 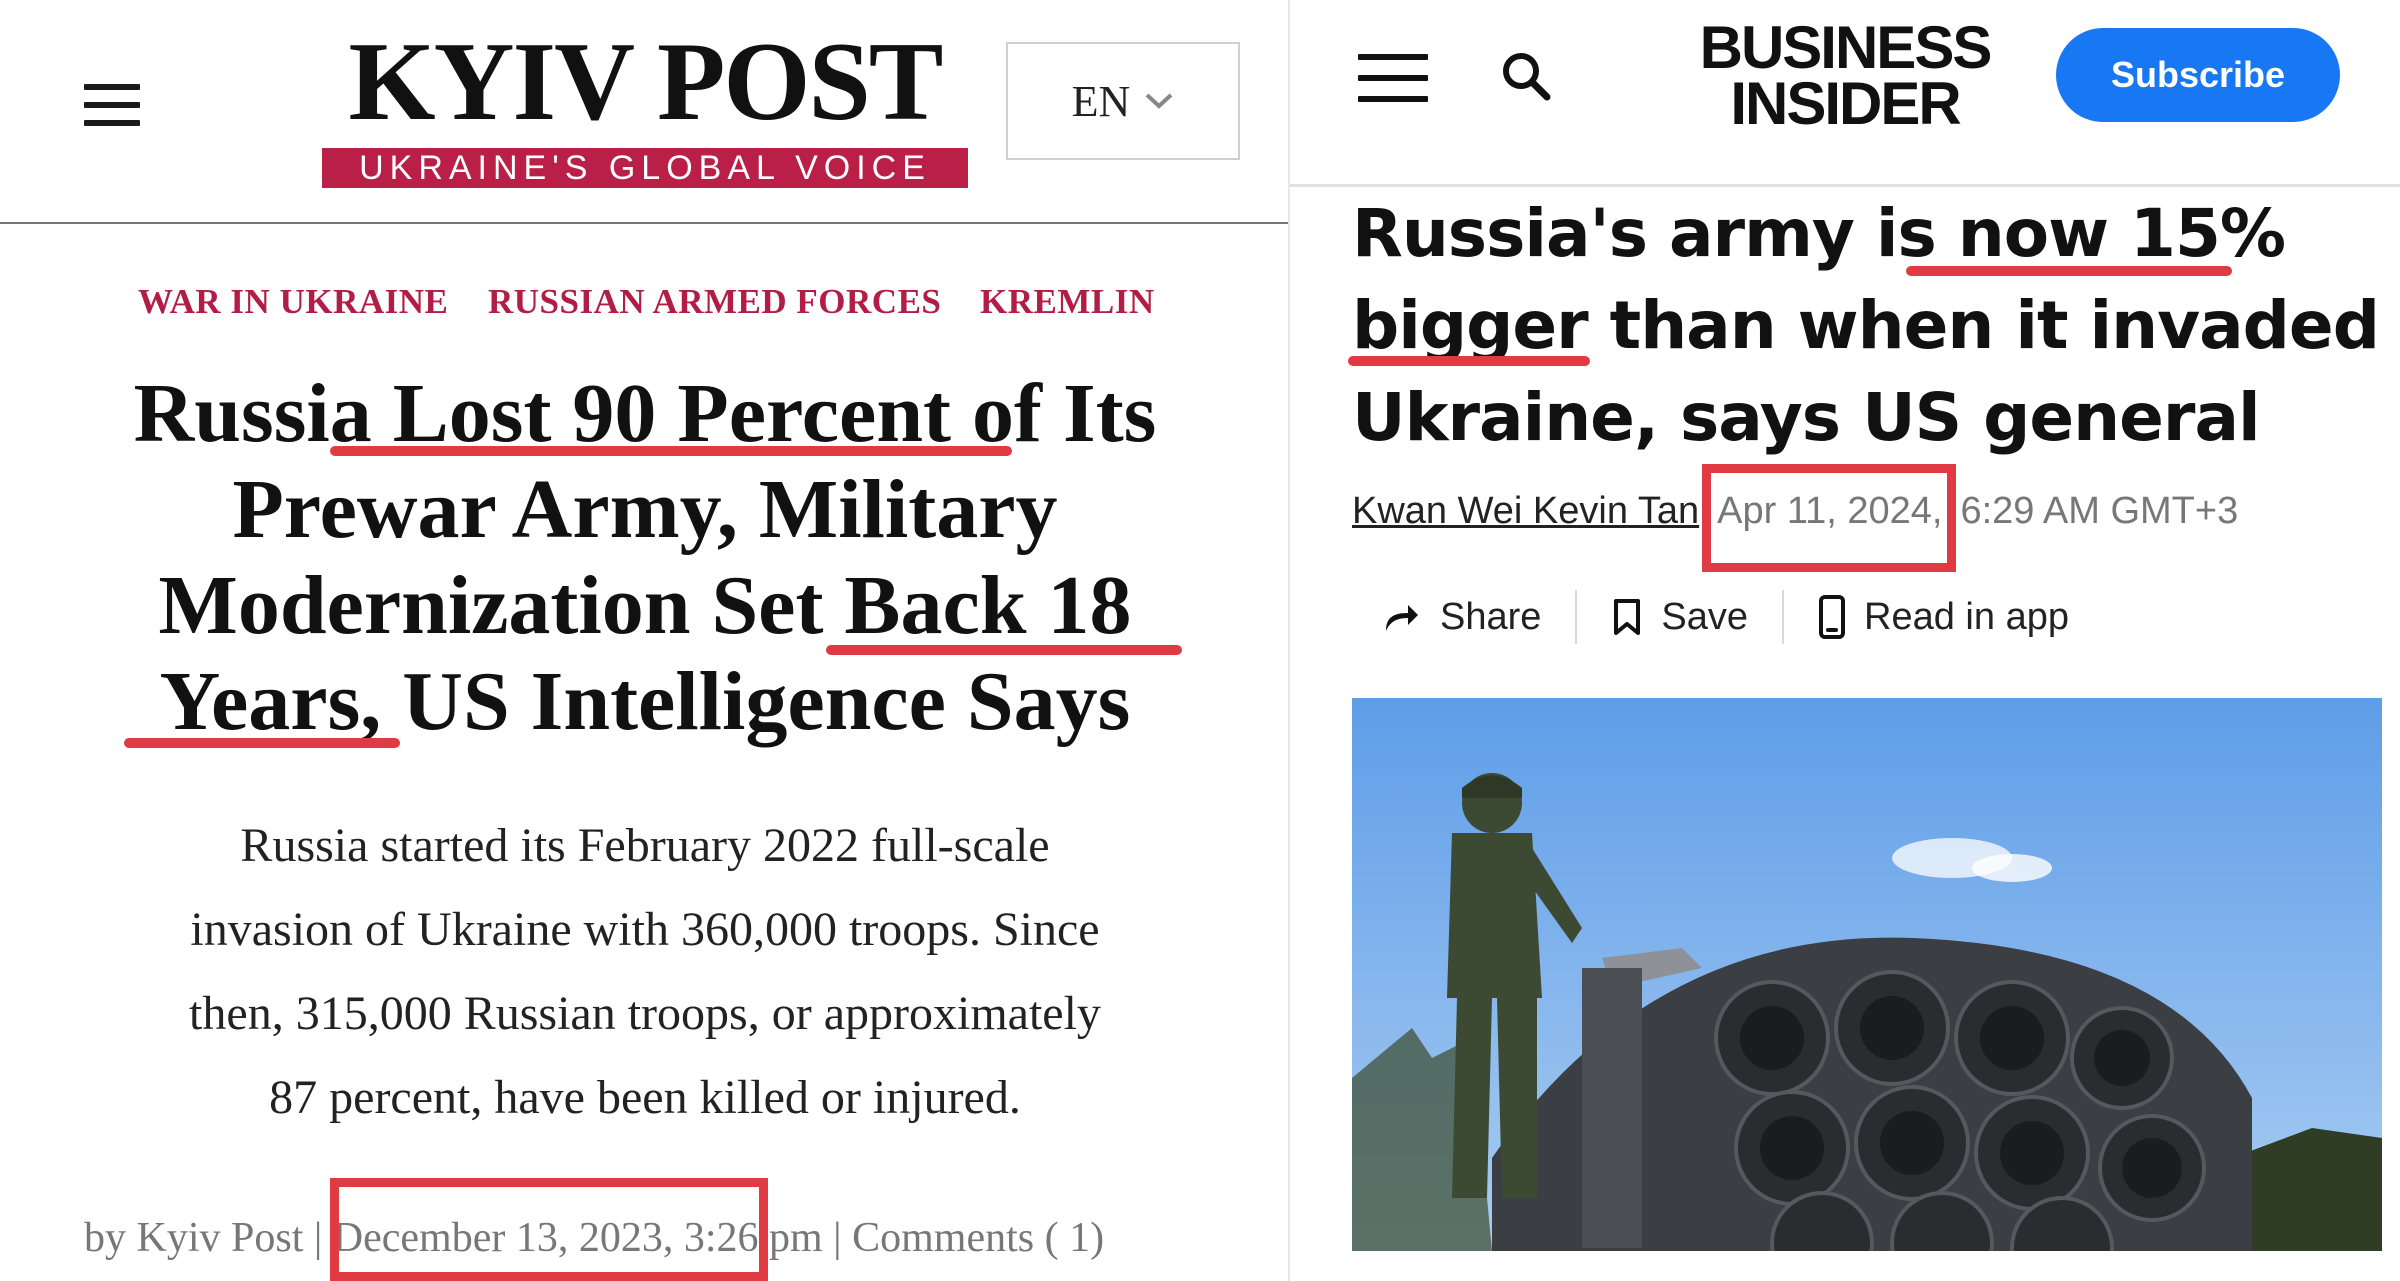 I want to click on category-kremlin: KREMLIN, so click(x=1067, y=302).